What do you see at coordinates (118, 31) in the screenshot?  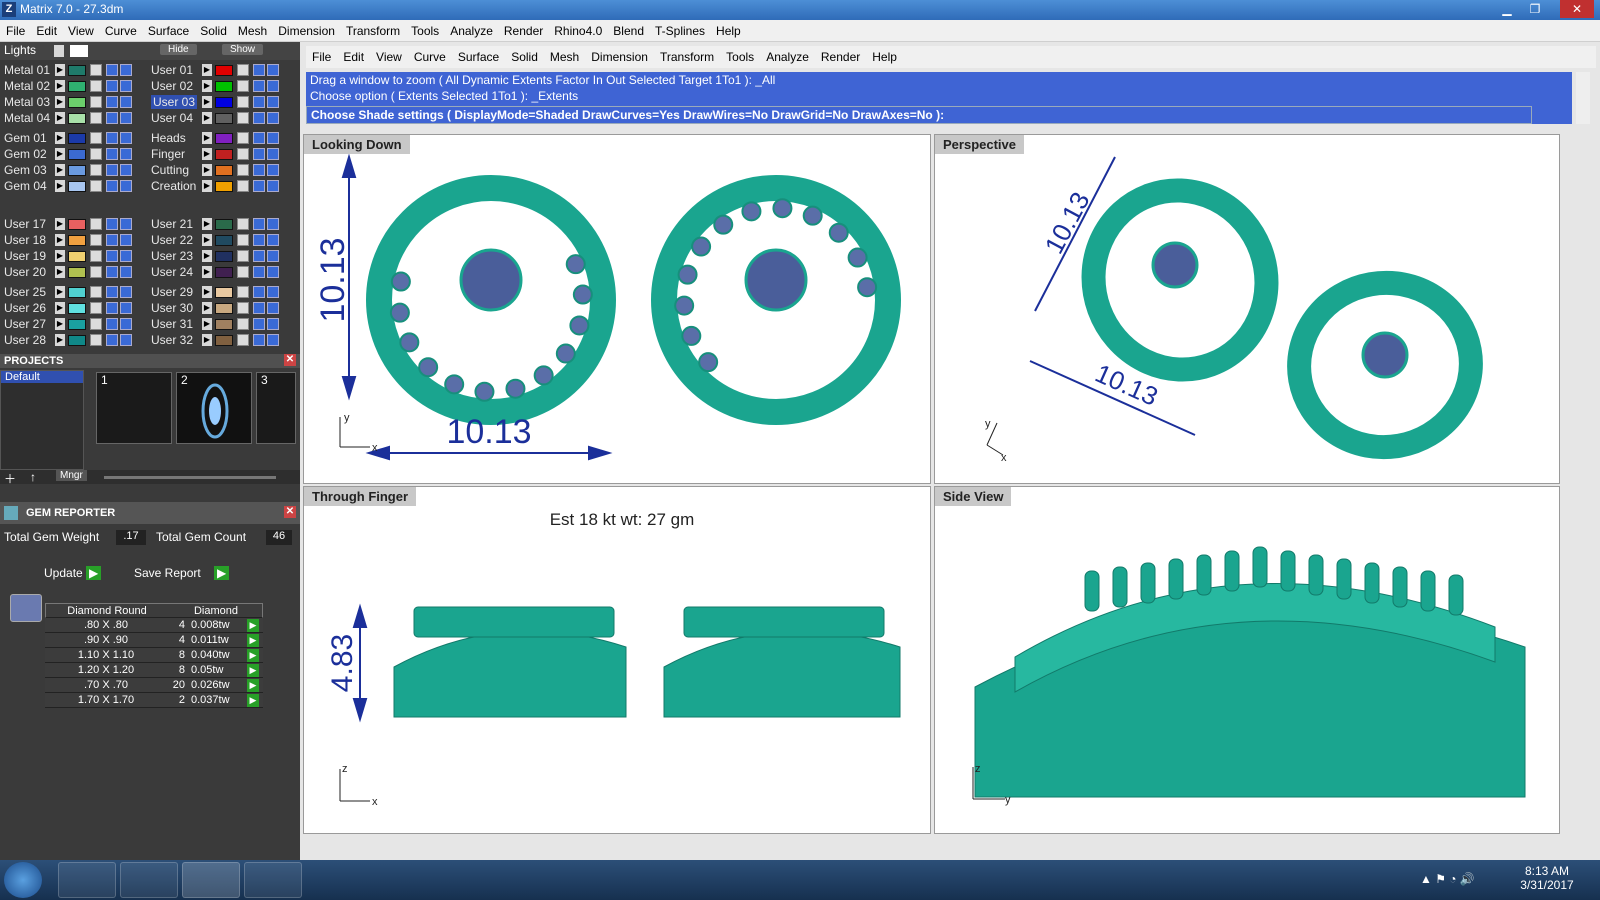 I see `menu-curve: Curve` at bounding box center [118, 31].